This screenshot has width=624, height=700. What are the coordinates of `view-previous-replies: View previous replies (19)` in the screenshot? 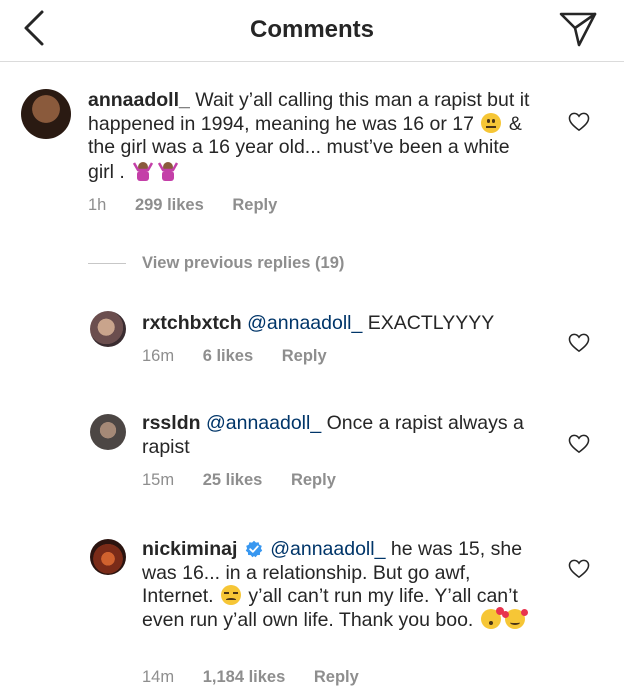 It's located at (216, 263).